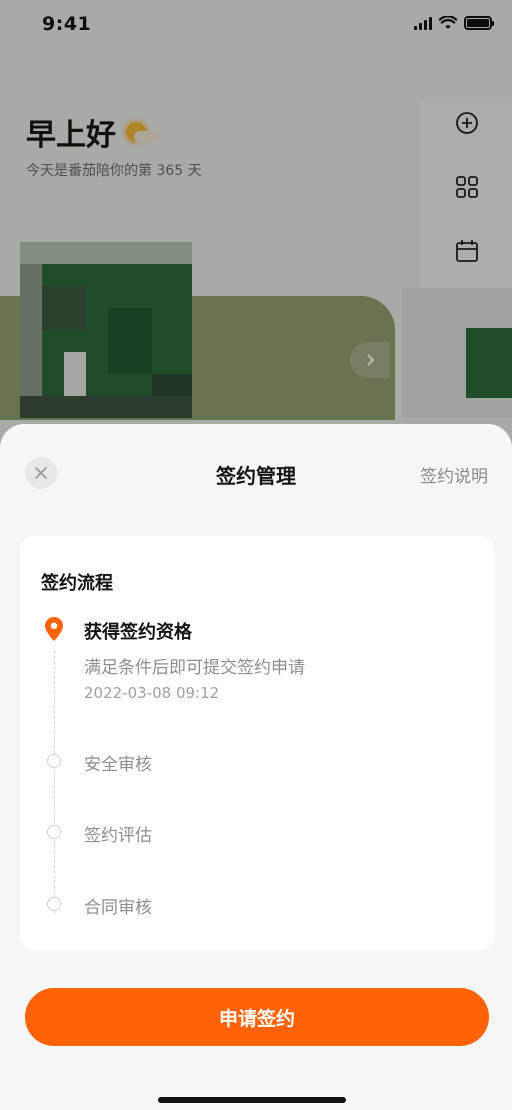  I want to click on location-pin-icon, so click(54, 629).